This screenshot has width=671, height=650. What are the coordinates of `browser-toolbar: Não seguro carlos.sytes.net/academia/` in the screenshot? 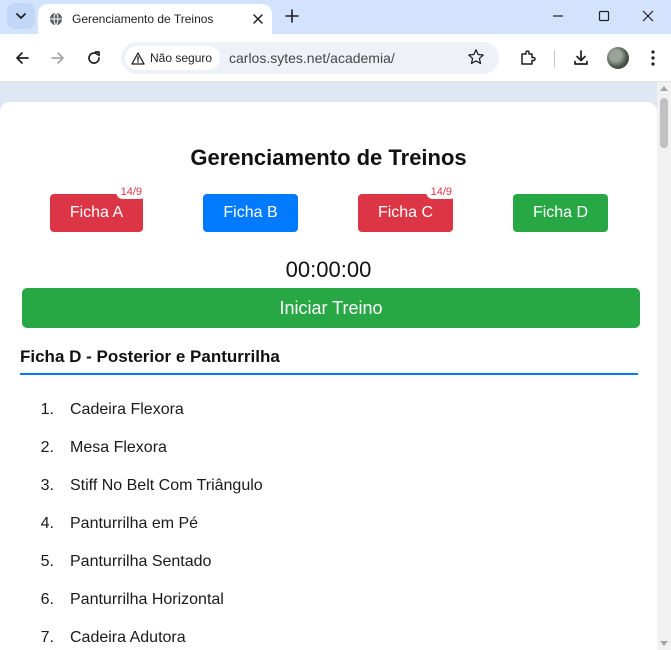 It's located at (335, 58).